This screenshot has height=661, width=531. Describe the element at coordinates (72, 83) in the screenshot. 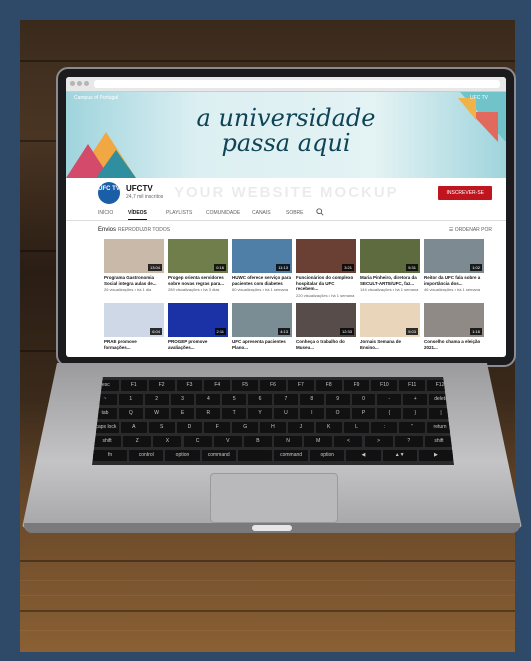

I see `browser-close-dot` at that location.